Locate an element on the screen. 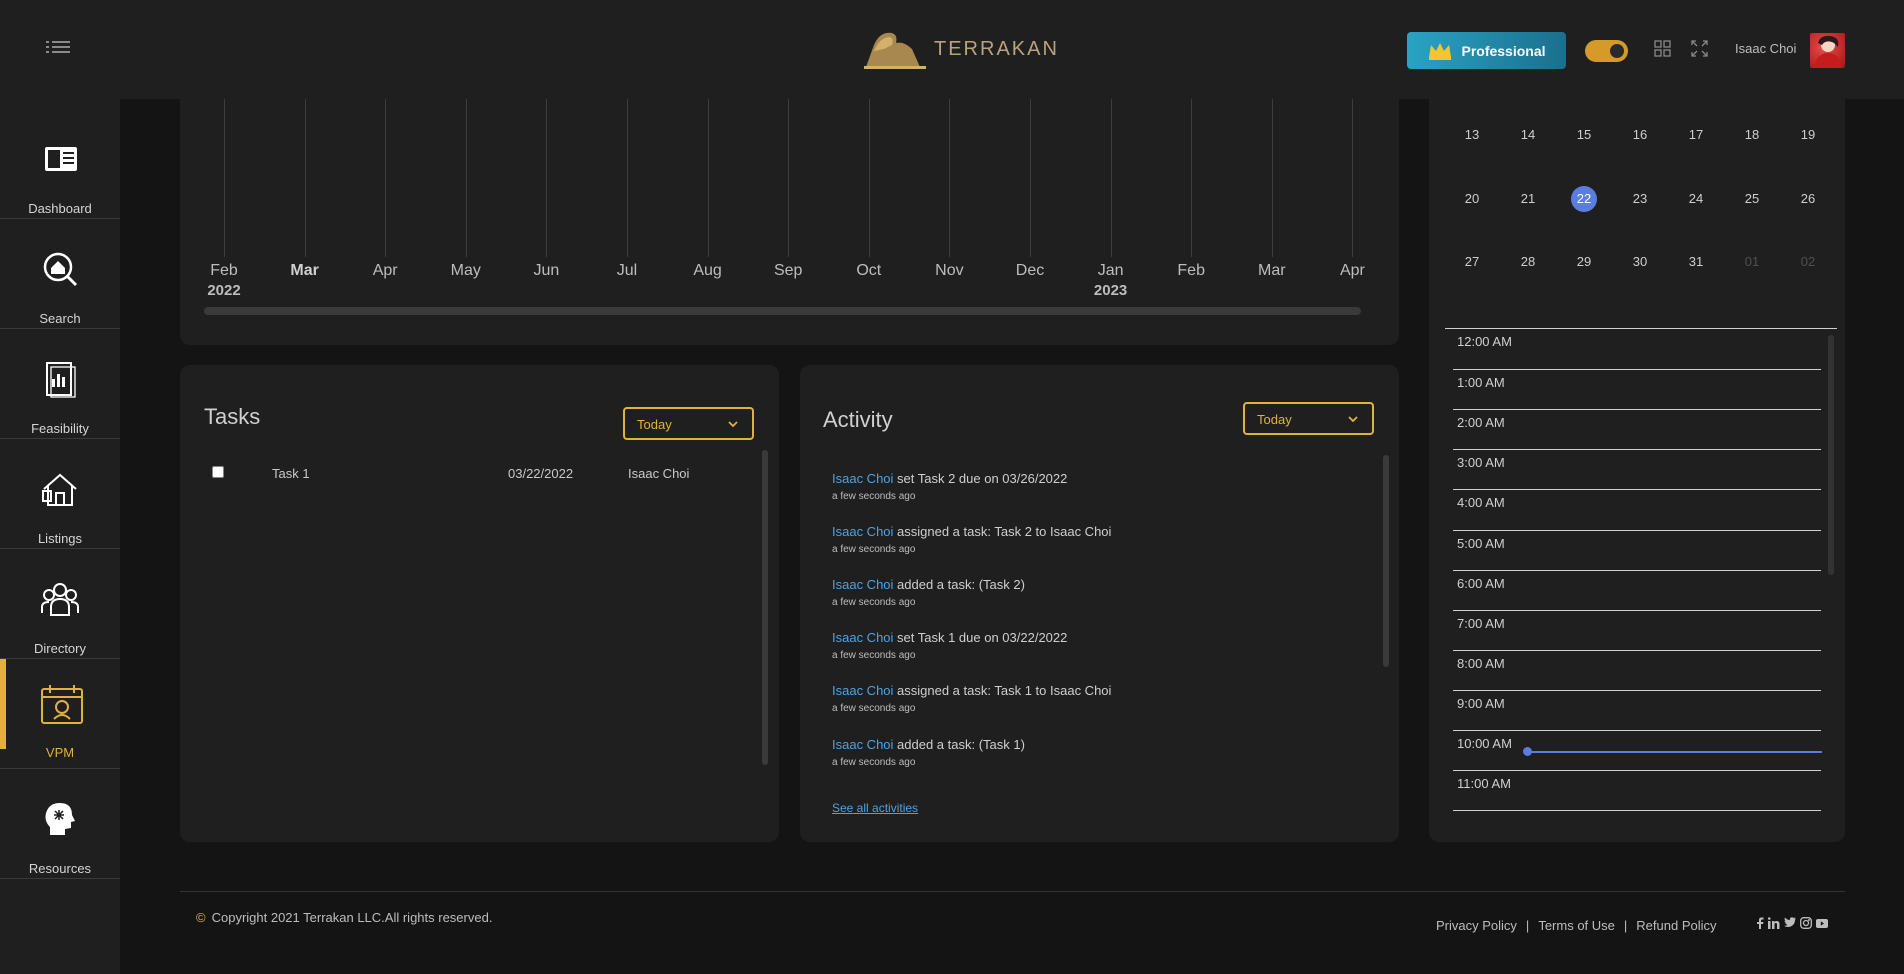  calendar-day: 31 is located at coordinates (1696, 262).